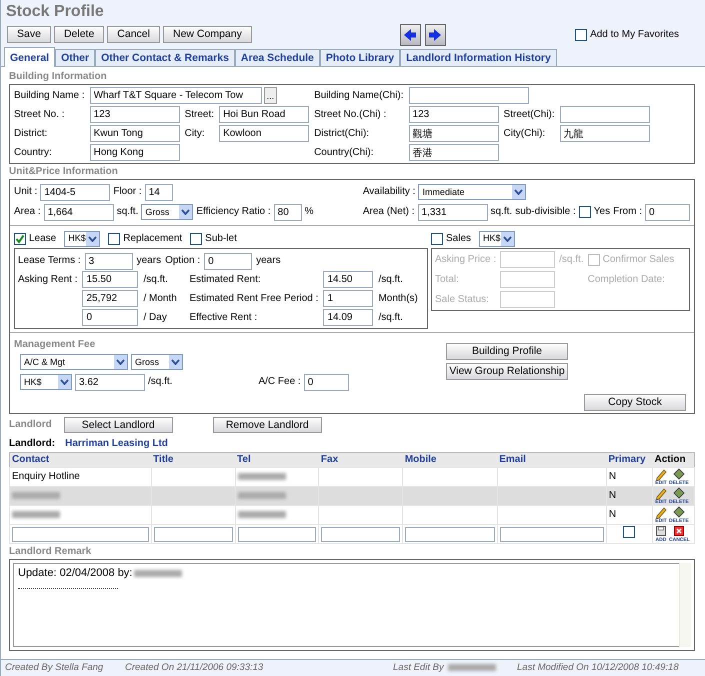  Describe the element at coordinates (605, 133) in the screenshot. I see `text-field: 九龍` at that location.